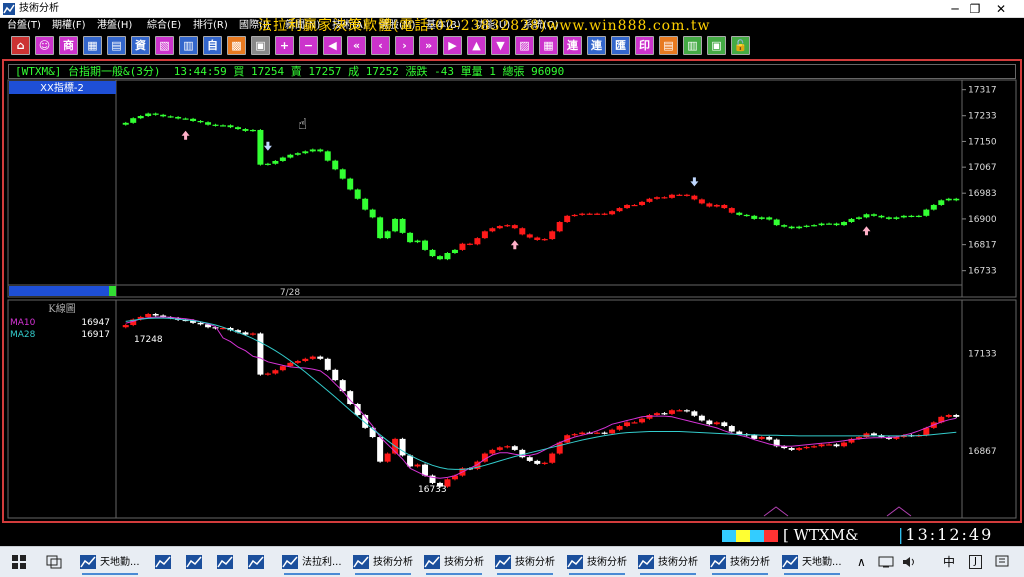 The image size is (1024, 577). I want to click on toolbar-button-4: ▤, so click(116, 45).